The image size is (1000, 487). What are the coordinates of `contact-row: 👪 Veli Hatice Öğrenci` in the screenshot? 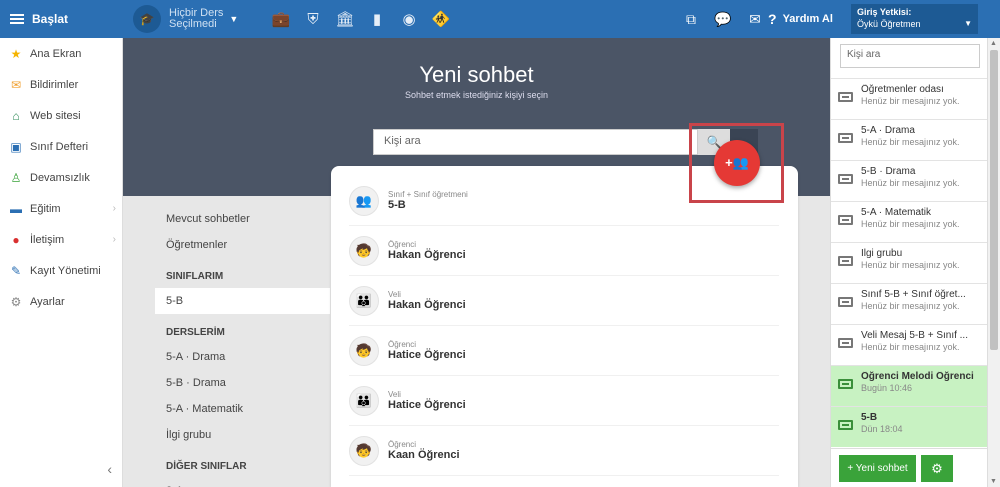 It's located at (564, 401).